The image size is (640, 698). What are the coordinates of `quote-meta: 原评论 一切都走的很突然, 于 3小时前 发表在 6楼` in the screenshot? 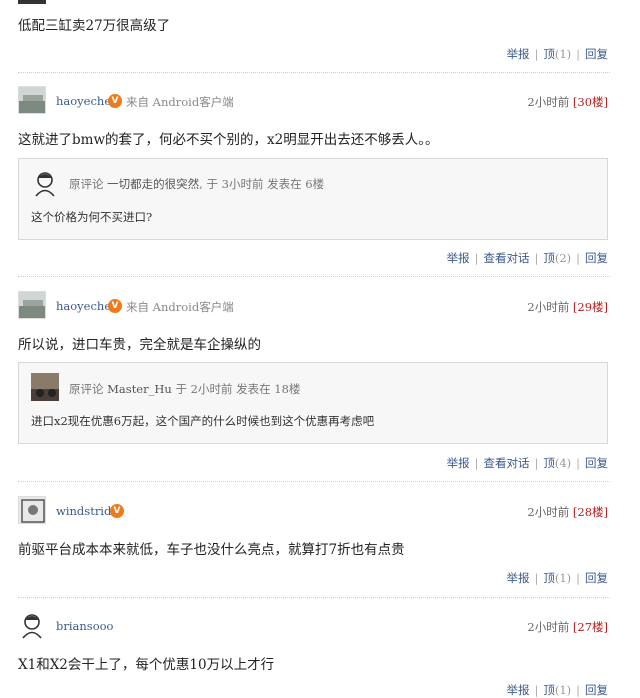 It's located at (197, 184).